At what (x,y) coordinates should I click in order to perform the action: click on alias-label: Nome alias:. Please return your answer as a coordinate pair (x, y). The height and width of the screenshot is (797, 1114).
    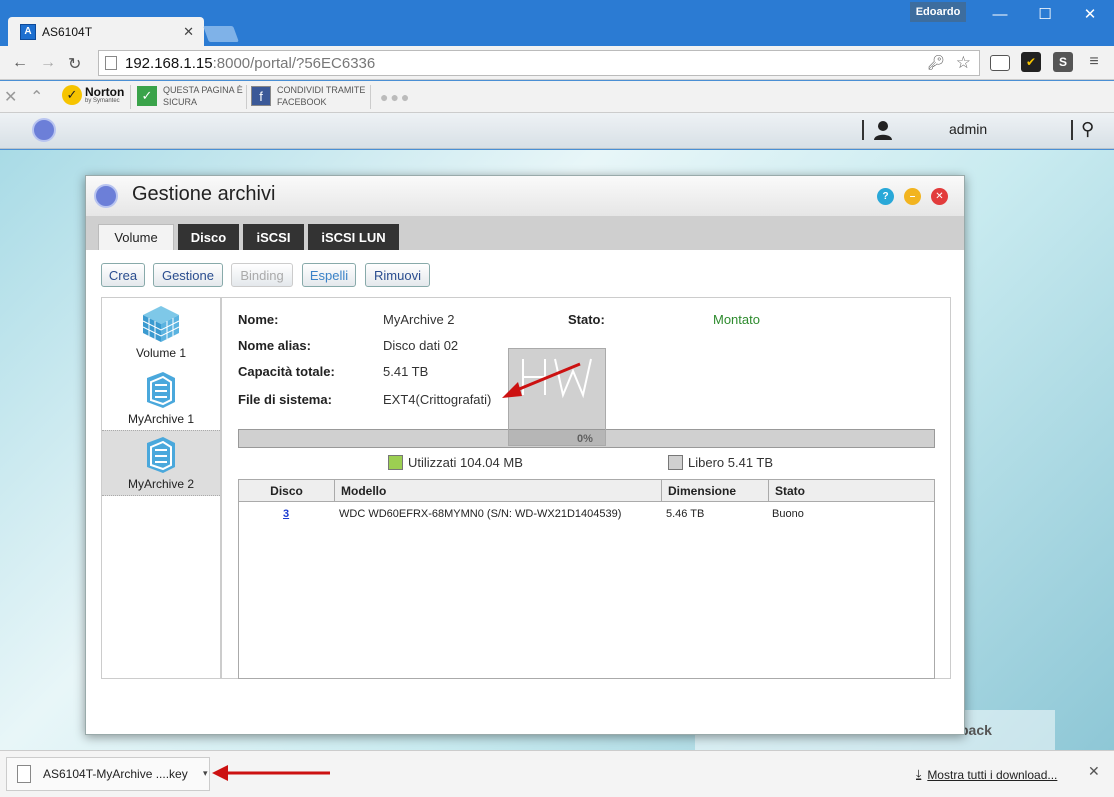
    Looking at the image, I should click on (274, 345).